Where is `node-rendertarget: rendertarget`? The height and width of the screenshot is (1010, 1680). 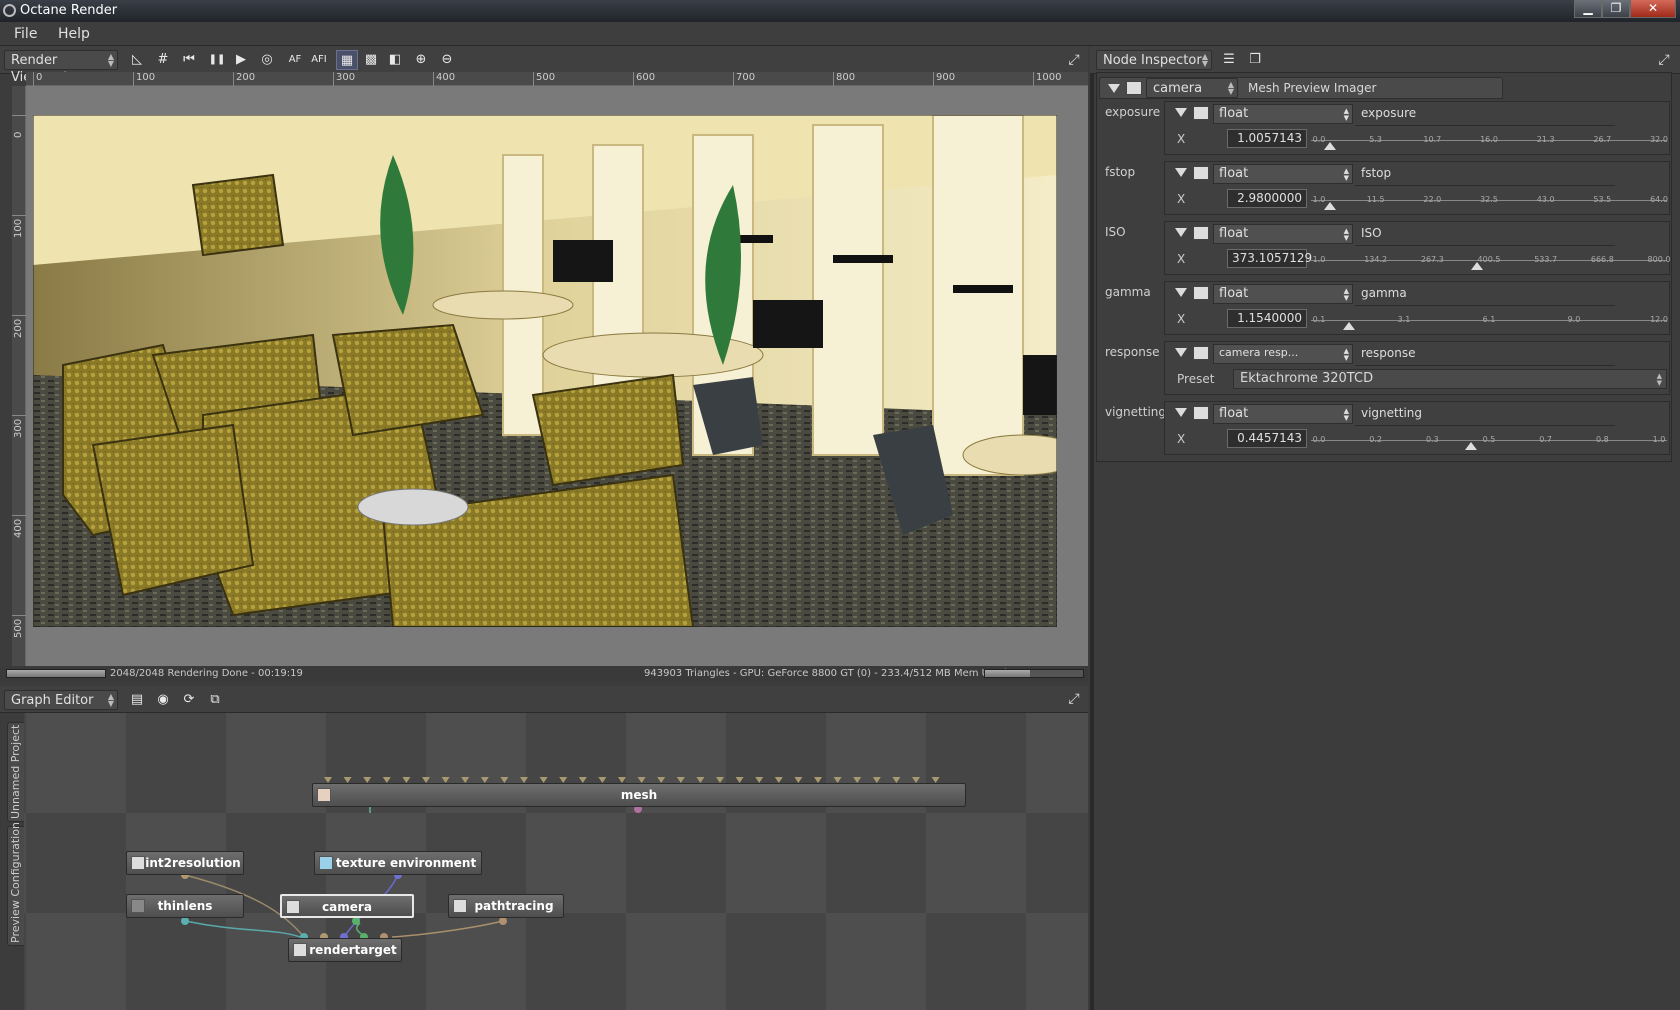
node-rendertarget: rendertarget is located at coordinates (345, 950).